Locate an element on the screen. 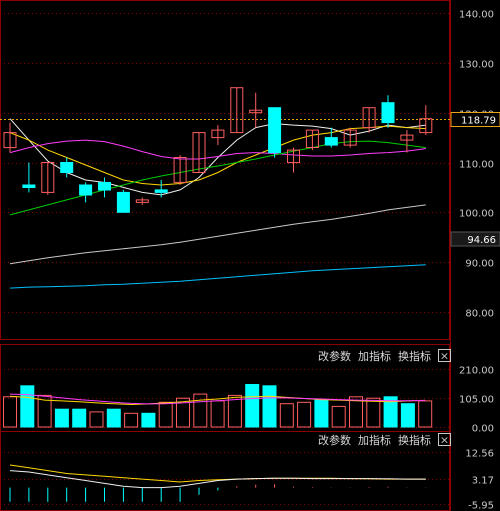 This screenshot has width=500, height=511. mid-price-tag: 94.66 is located at coordinates (481, 240).